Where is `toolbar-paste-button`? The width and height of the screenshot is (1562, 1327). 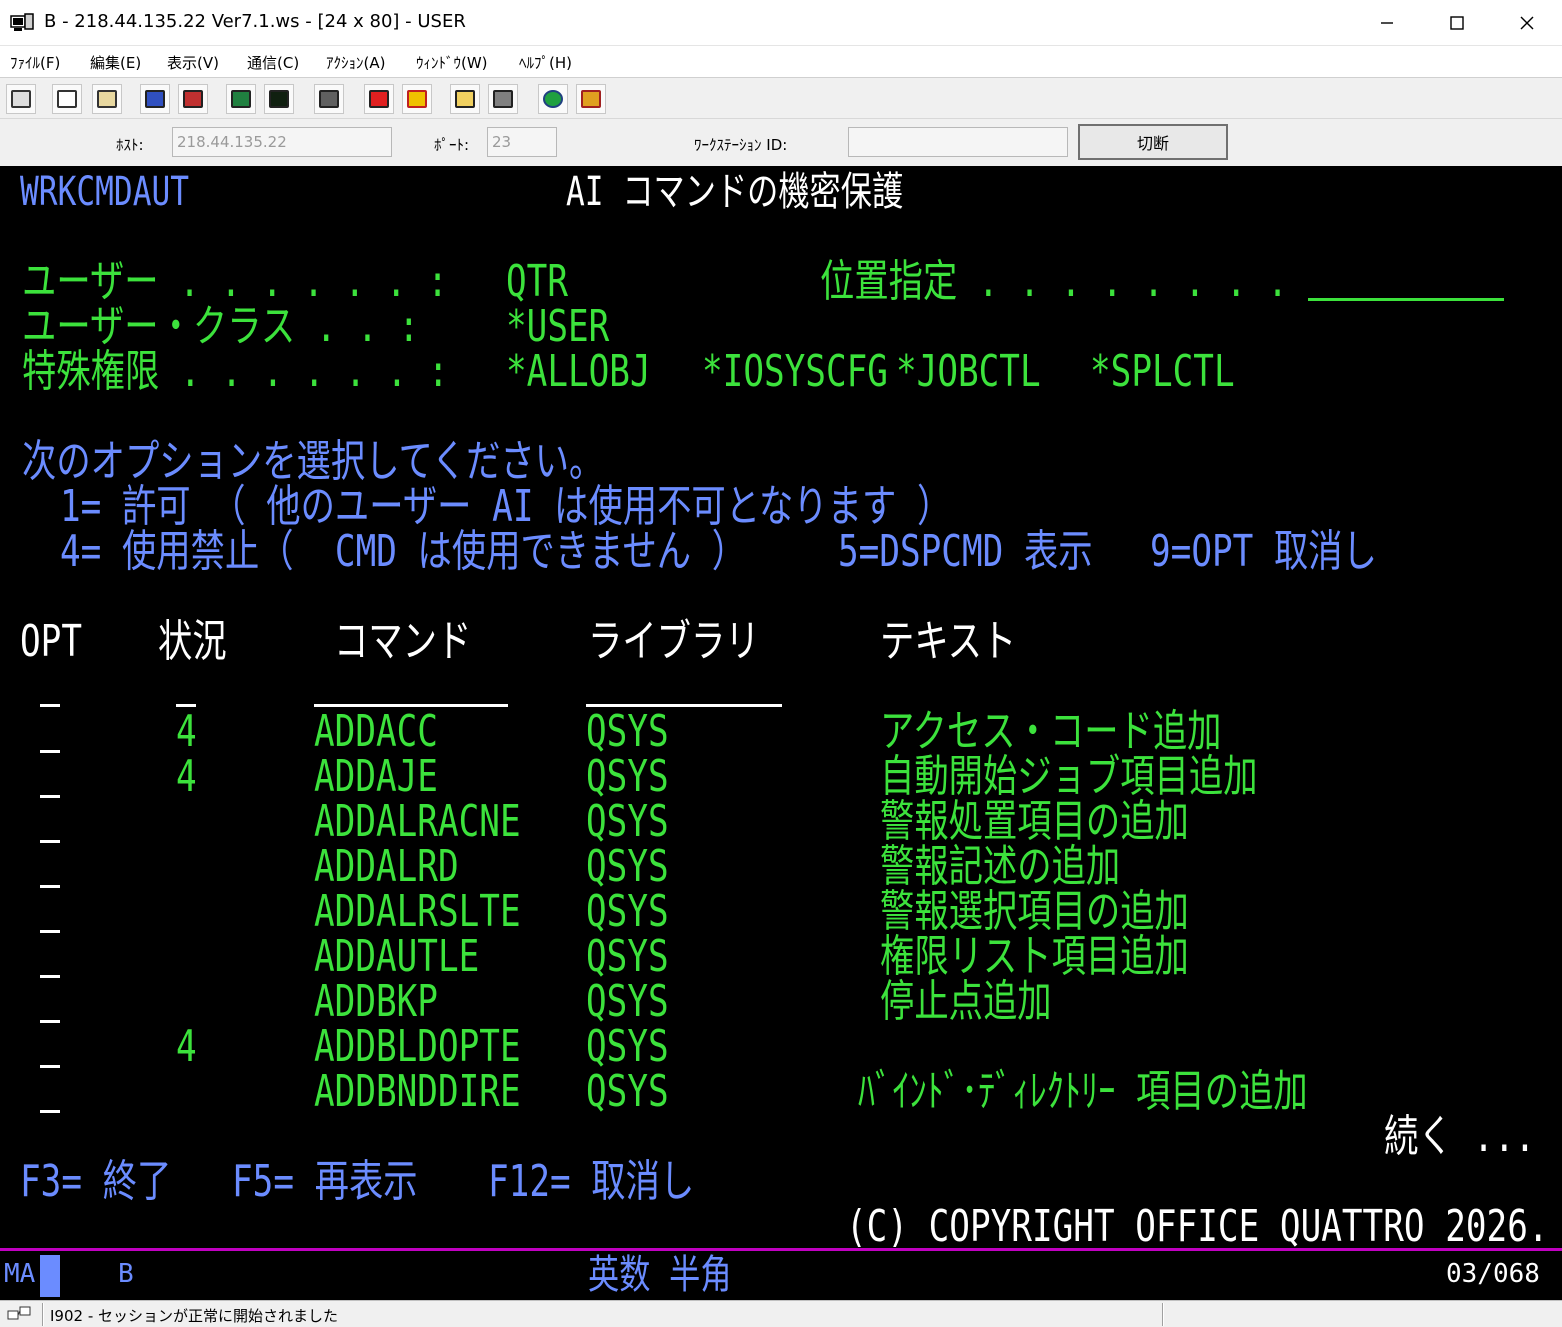 toolbar-paste-button is located at coordinates (107, 99).